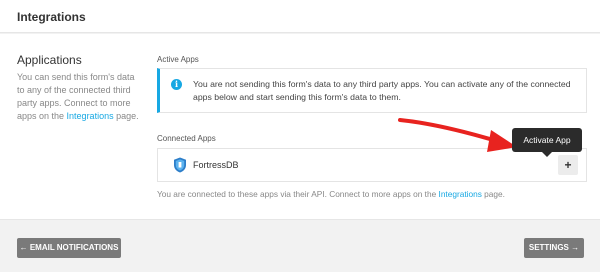  Describe the element at coordinates (126, 116) in the screenshot. I see `applications-description-end: page.` at that location.